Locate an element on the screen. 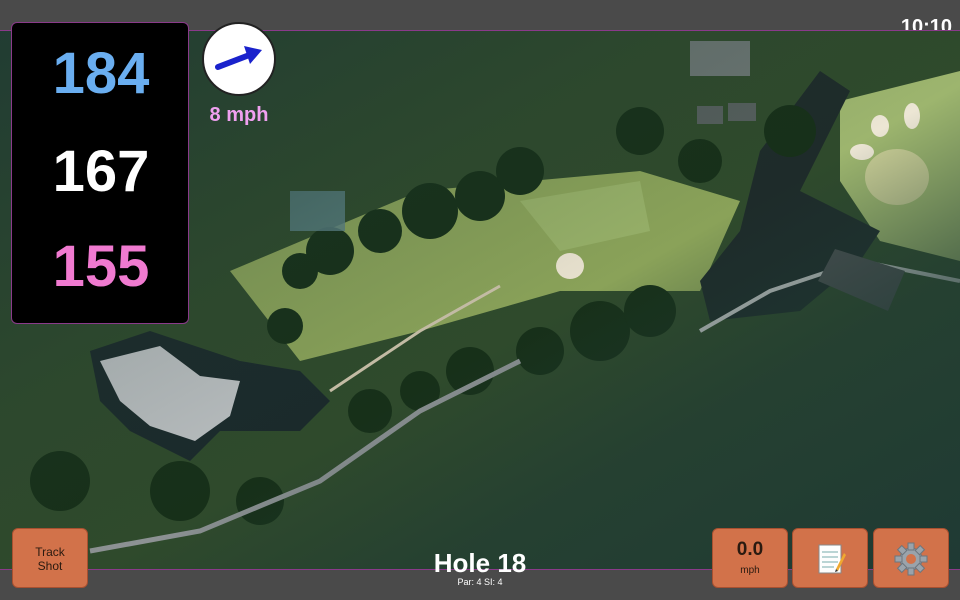 The height and width of the screenshot is (600, 960). distance-back: 184 is located at coordinates (101, 73).